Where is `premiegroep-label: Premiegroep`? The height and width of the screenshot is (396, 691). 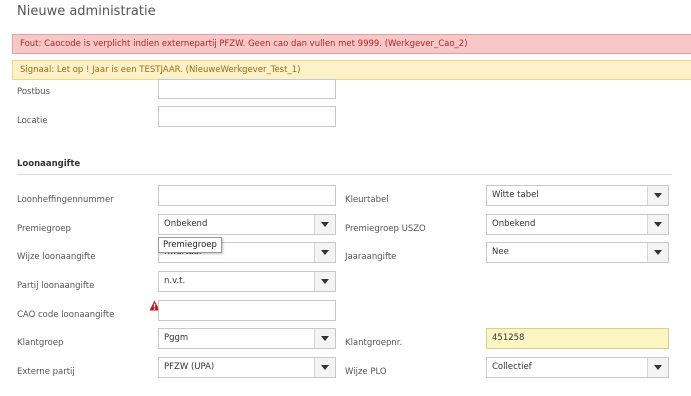
premiegroep-label: Premiegroep is located at coordinates (44, 229).